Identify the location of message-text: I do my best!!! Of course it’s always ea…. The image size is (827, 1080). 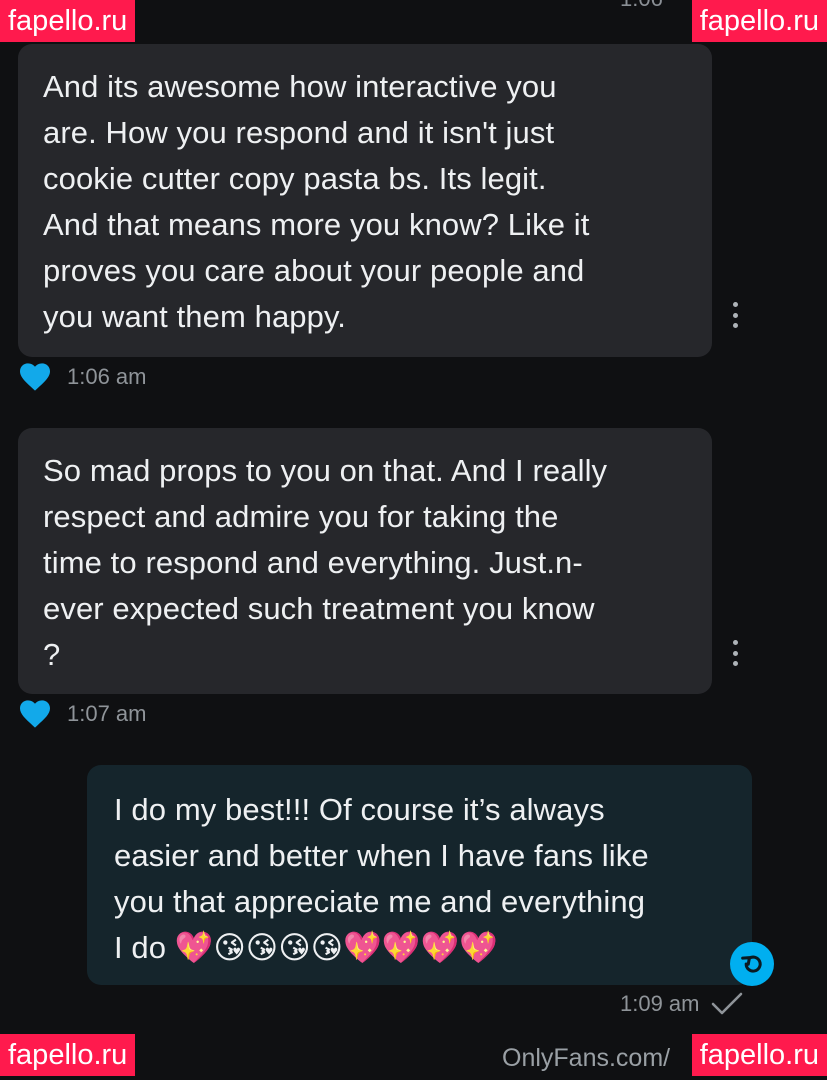
(381, 878).